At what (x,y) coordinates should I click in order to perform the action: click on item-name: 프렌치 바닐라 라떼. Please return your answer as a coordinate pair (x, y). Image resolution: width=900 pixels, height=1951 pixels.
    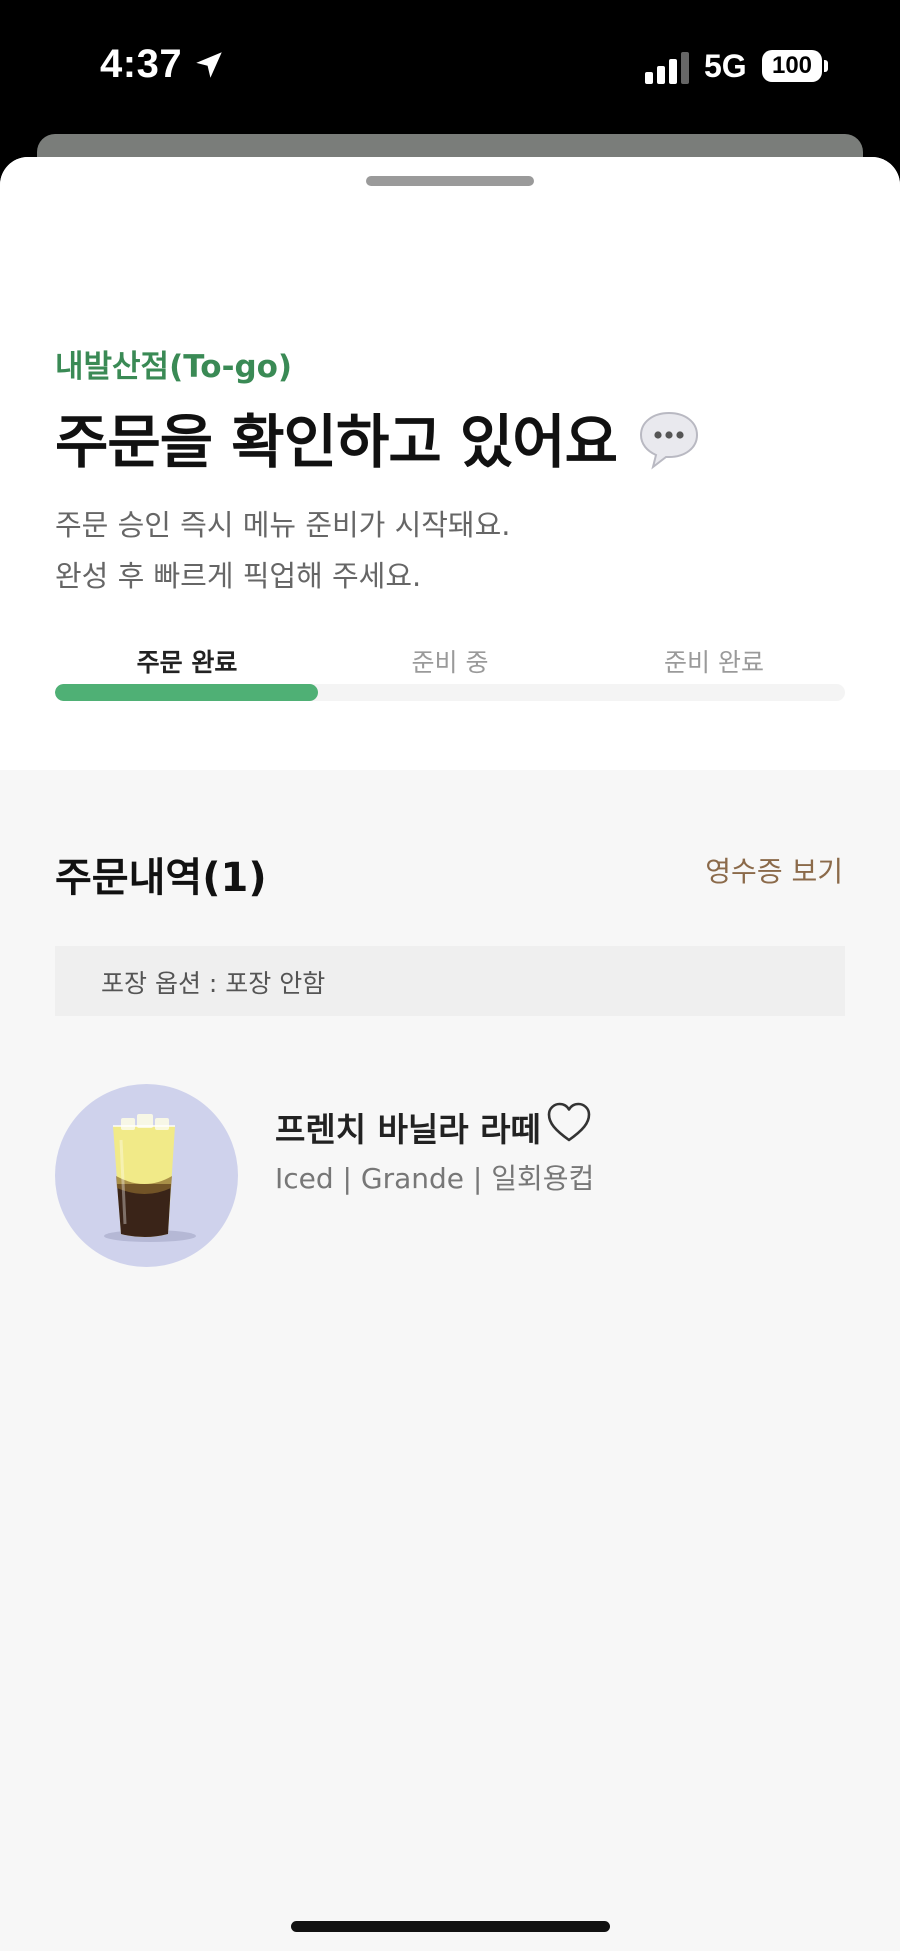
    Looking at the image, I should click on (408, 1129).